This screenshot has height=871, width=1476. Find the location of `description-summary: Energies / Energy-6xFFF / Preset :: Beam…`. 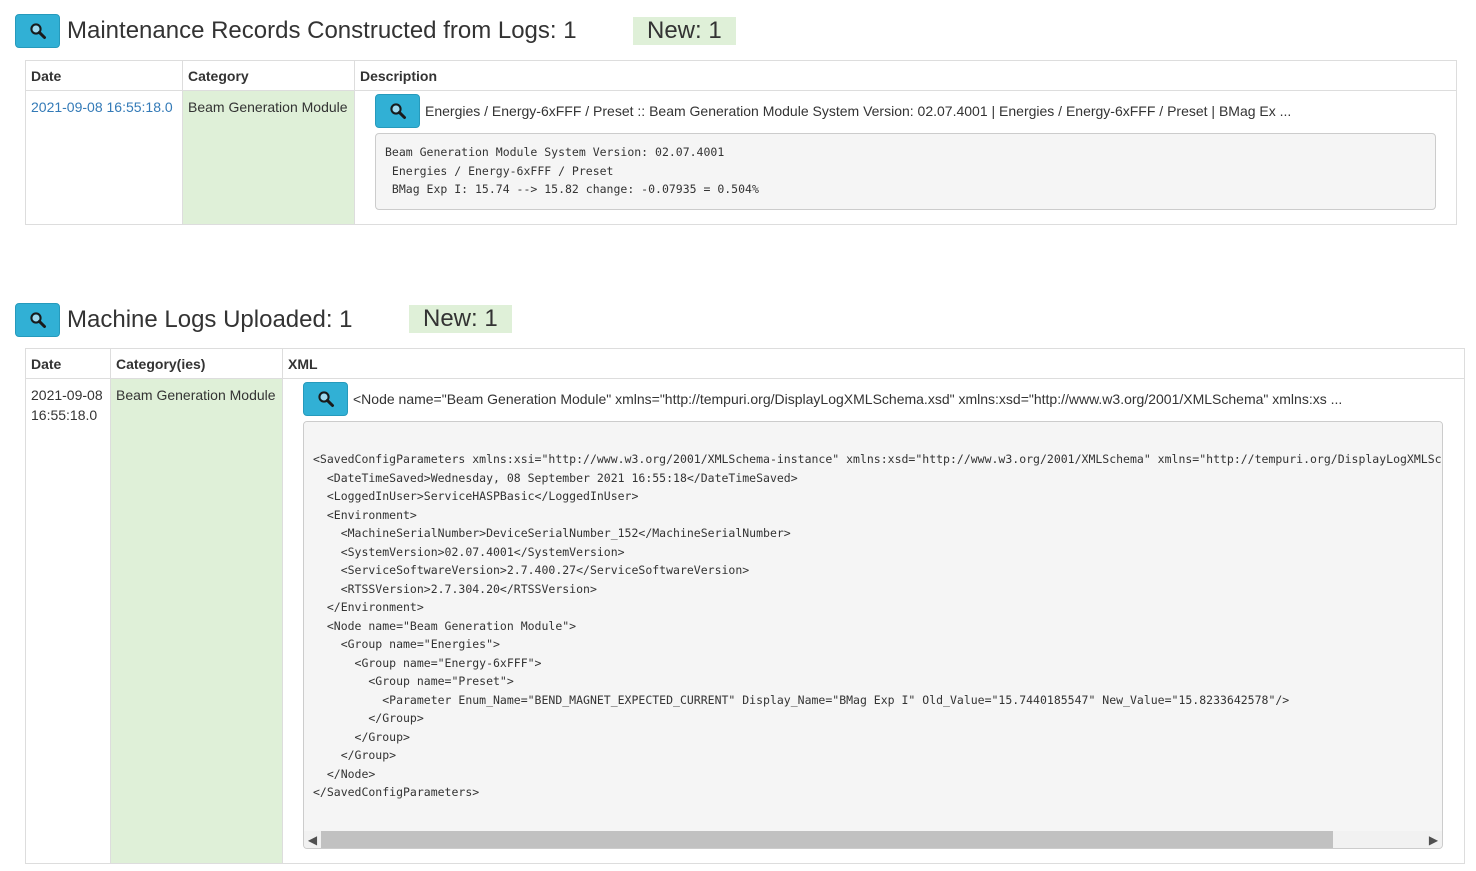

description-summary: Energies / Energy-6xFFF / Preset :: Beam… is located at coordinates (858, 111).